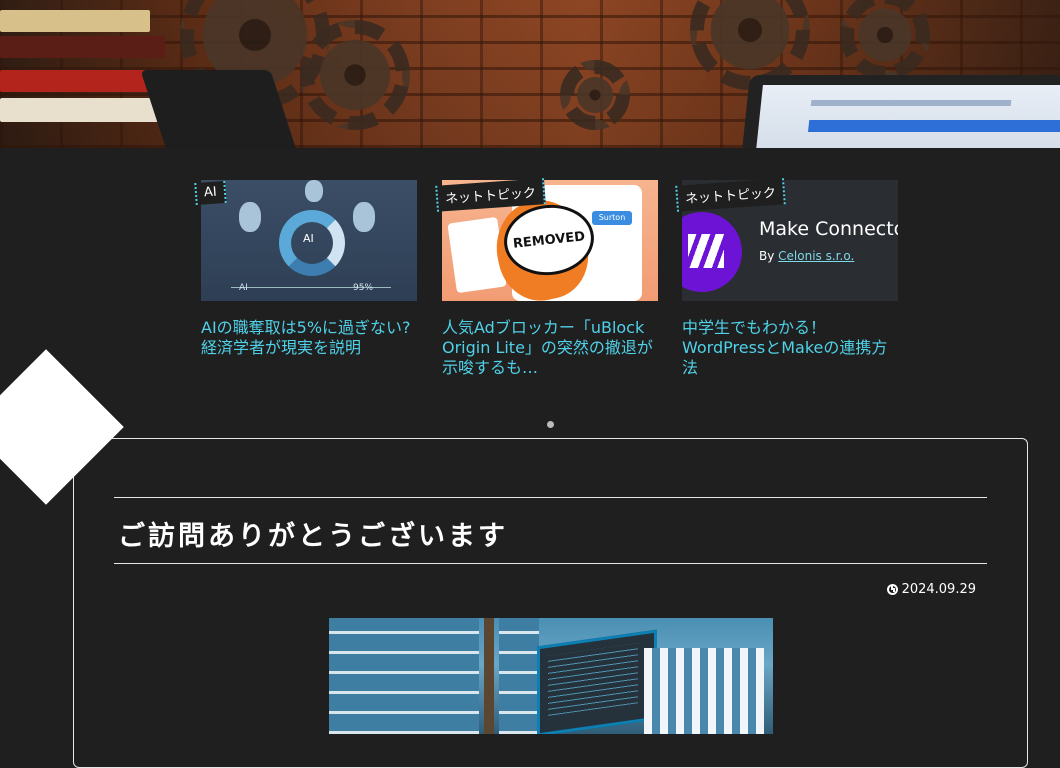 This screenshot has width=1060, height=768. Describe the element at coordinates (363, 288) in the screenshot. I see `thumb-text: 95%` at that location.